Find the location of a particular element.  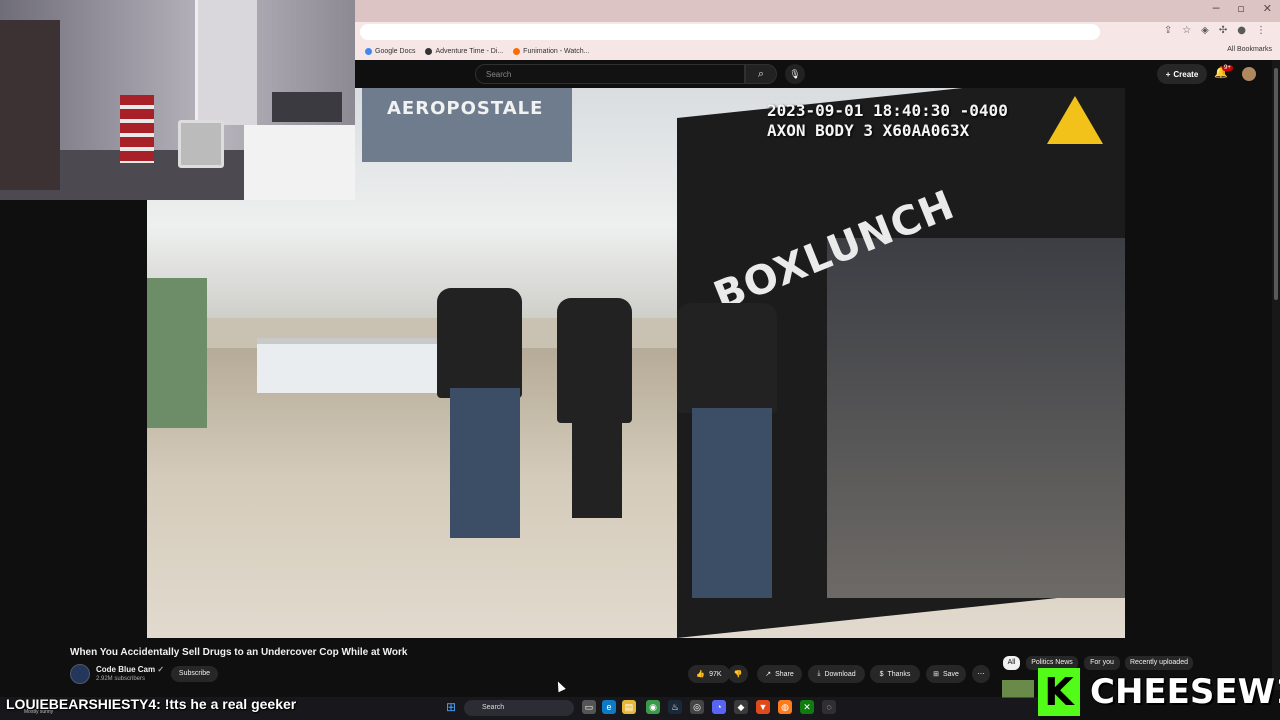

webcam-fan is located at coordinates (201, 144).